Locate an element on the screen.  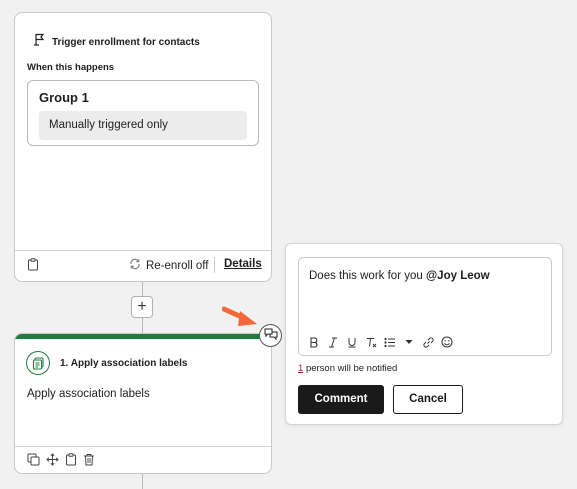
association-icon is located at coordinates (38, 363).